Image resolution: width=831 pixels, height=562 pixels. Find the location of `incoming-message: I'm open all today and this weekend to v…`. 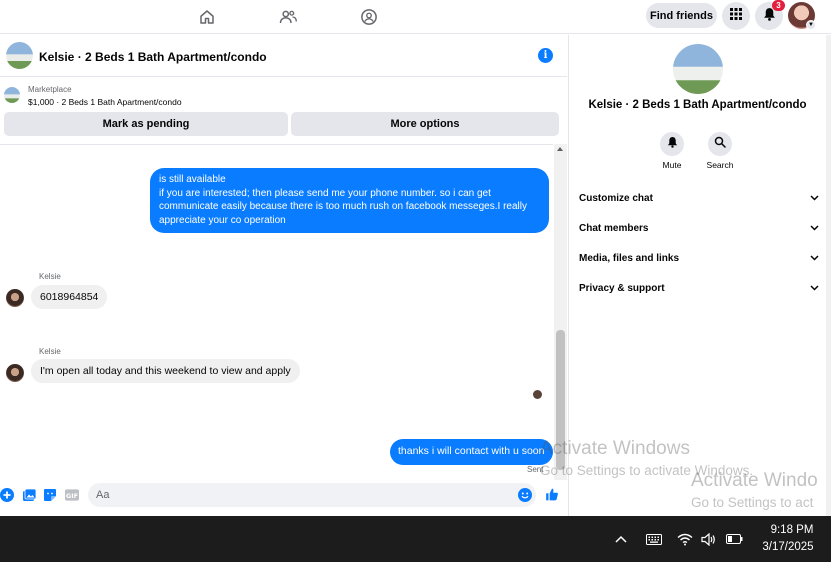

incoming-message: I'm open all today and this weekend to v… is located at coordinates (165, 371).